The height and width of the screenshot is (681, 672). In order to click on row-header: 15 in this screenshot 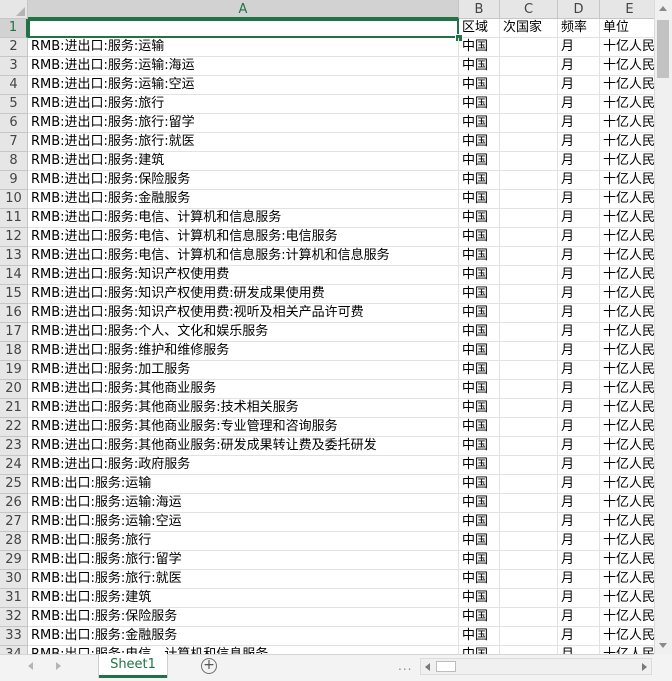, I will do `click(14, 294)`.